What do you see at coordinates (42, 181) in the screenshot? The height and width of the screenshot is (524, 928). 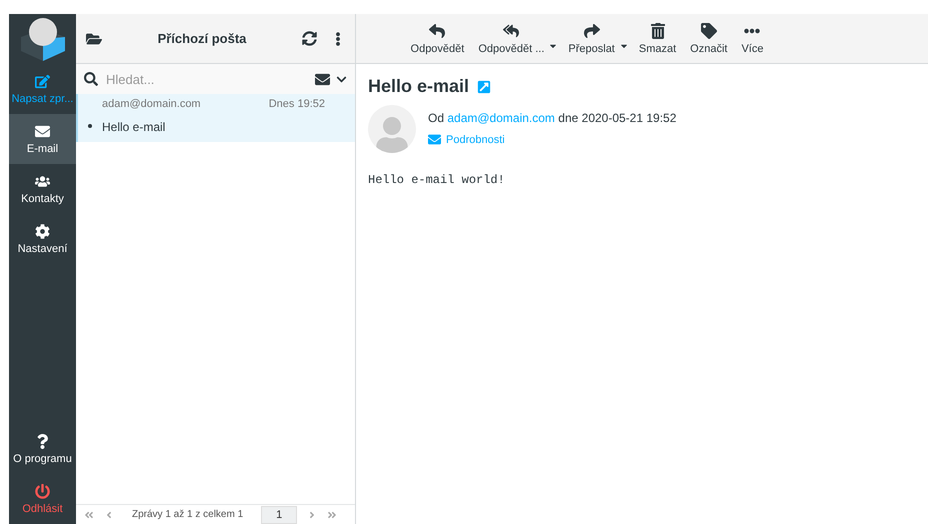 I see `people-icon` at bounding box center [42, 181].